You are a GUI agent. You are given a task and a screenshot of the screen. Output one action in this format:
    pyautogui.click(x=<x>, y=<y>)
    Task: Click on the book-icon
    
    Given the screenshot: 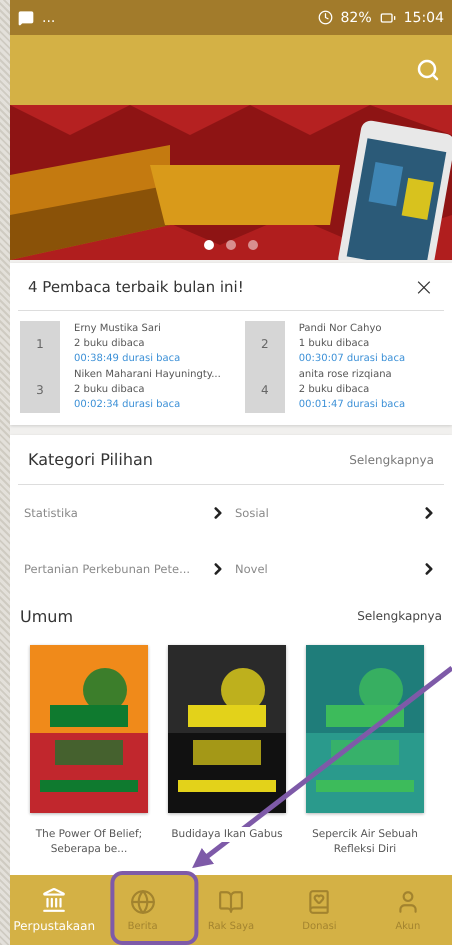 What is the action you would take?
    pyautogui.click(x=231, y=901)
    